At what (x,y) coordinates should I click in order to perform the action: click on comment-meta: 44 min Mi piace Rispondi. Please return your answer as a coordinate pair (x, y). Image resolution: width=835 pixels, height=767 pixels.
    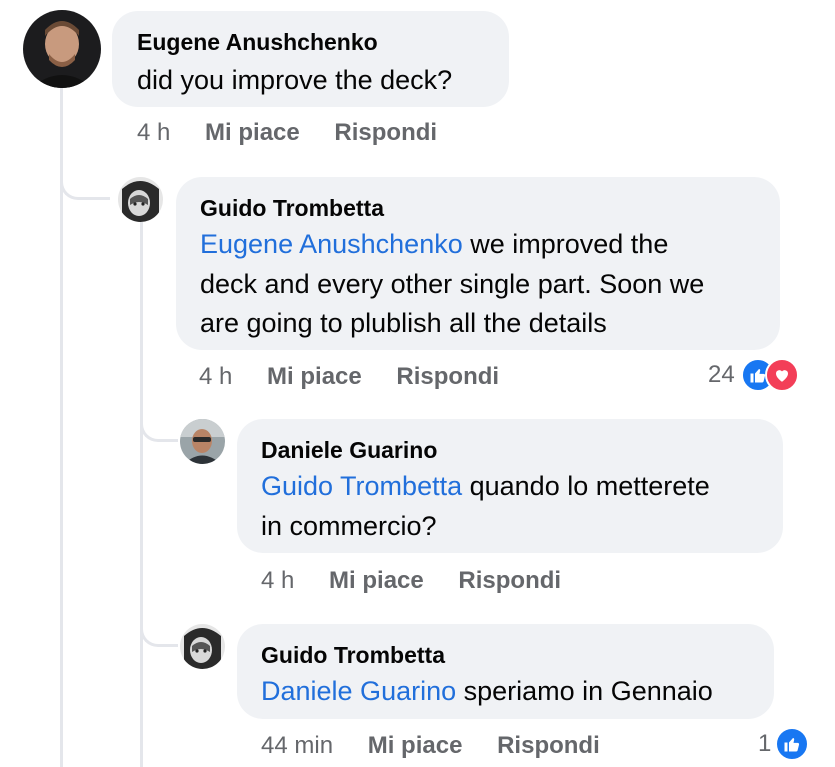
    Looking at the image, I should click on (430, 746).